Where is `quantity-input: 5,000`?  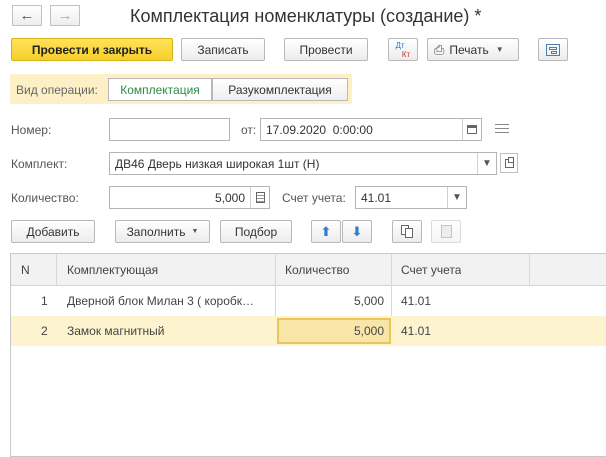 quantity-input: 5,000 is located at coordinates (189, 197).